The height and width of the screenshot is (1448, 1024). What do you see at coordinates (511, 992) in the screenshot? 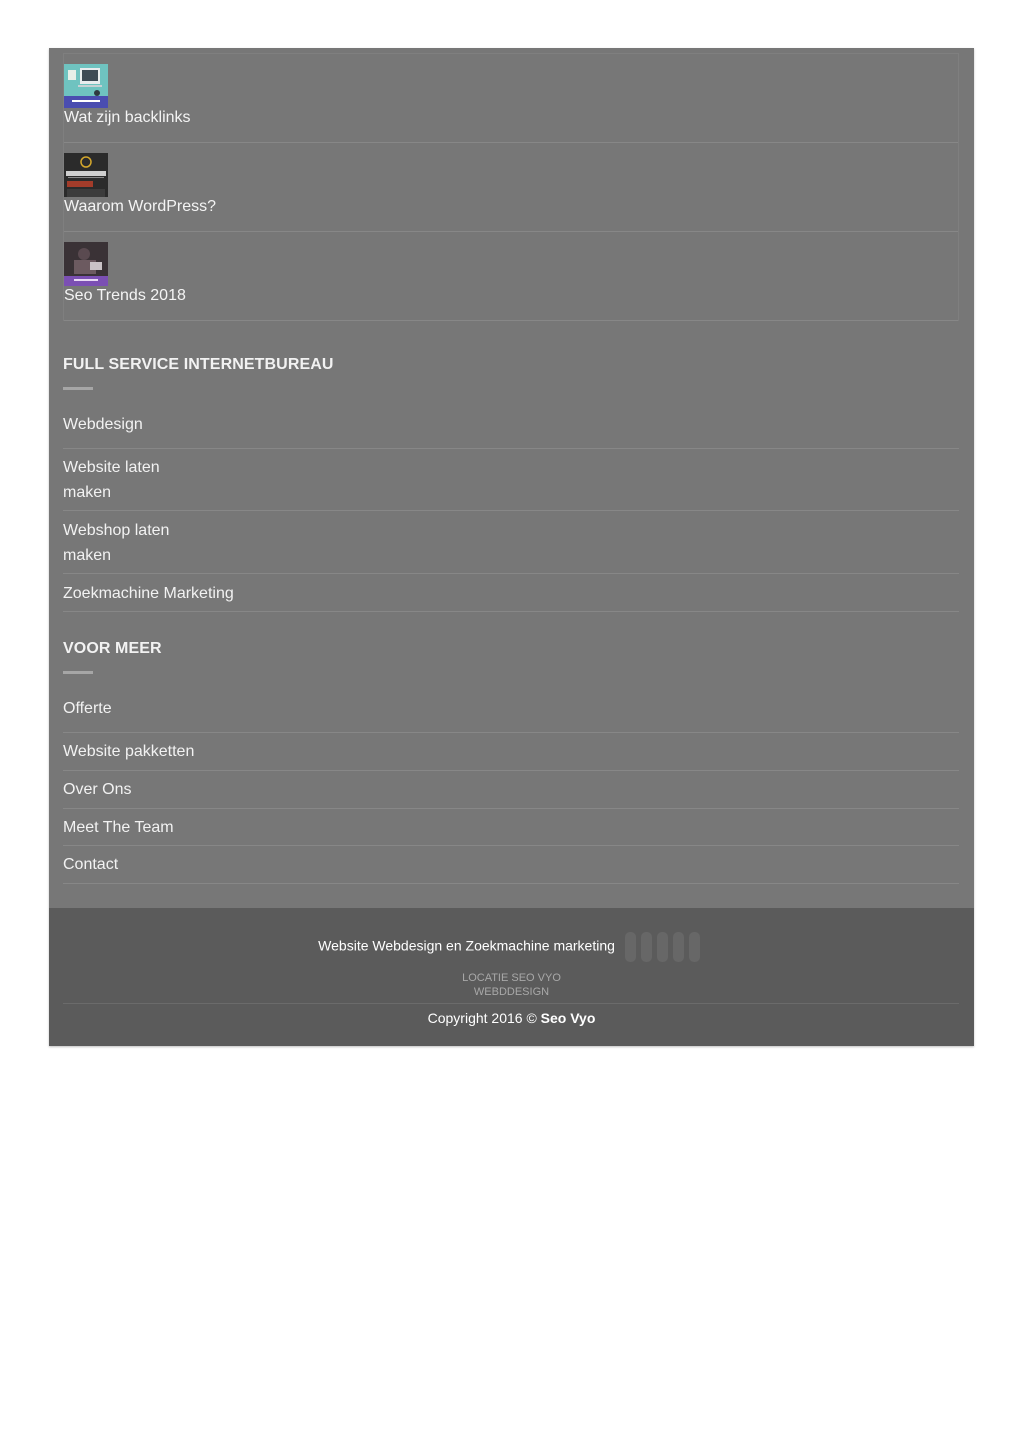
I see `location-line: WEBDDESIGN` at bounding box center [511, 992].